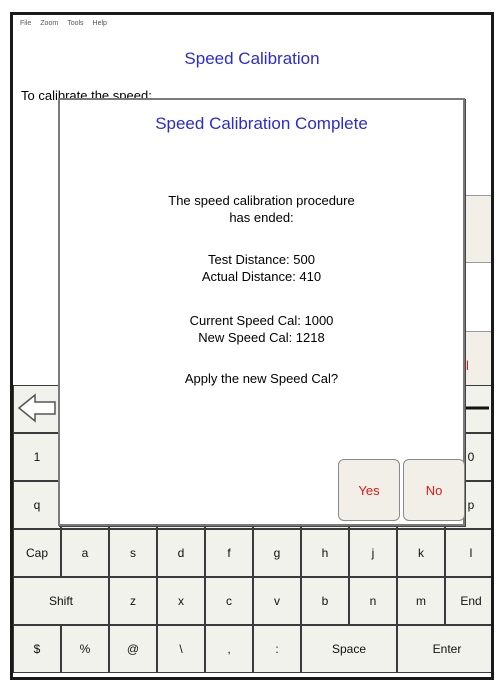 The width and height of the screenshot is (498, 687). What do you see at coordinates (373, 601) in the screenshot?
I see `key-n: n` at bounding box center [373, 601].